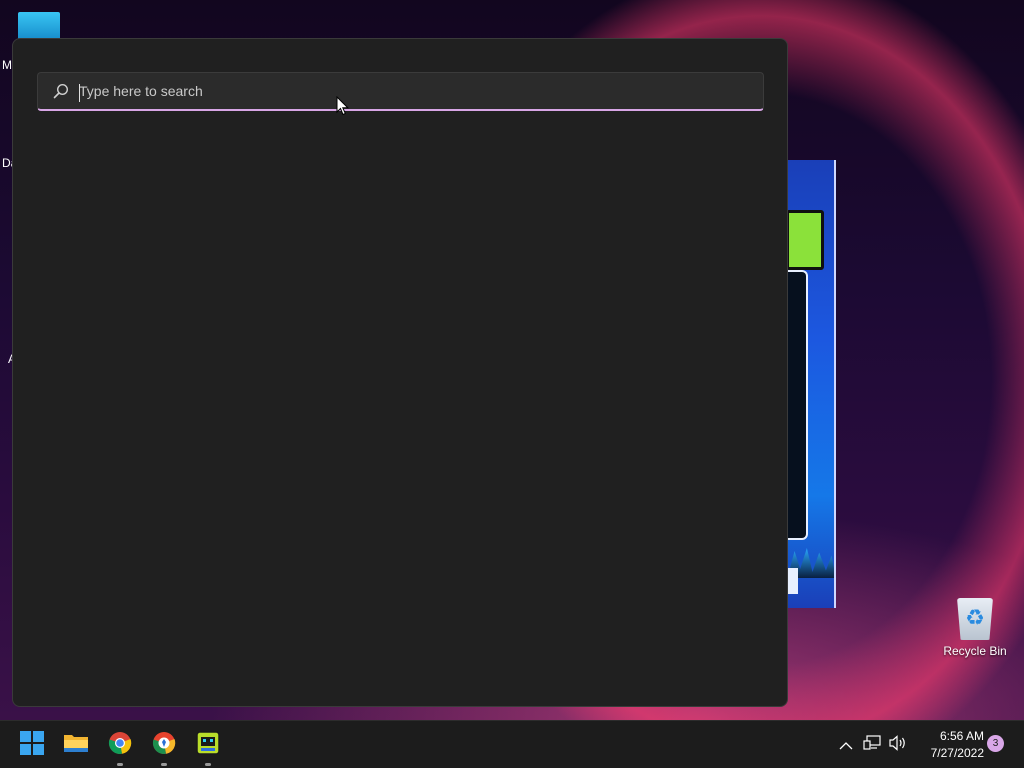 This screenshot has width=1024, height=768. Describe the element at coordinates (975, 651) in the screenshot. I see `recycle-bin-label: Recycle Bin` at that location.